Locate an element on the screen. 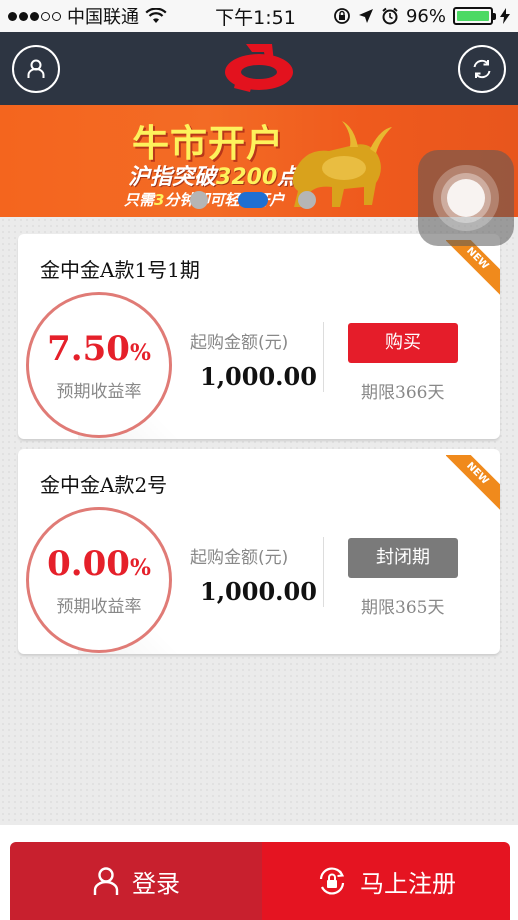 The height and width of the screenshot is (920, 518). banner-subtitle: 沪指突破3200点 is located at coordinates (214, 177).